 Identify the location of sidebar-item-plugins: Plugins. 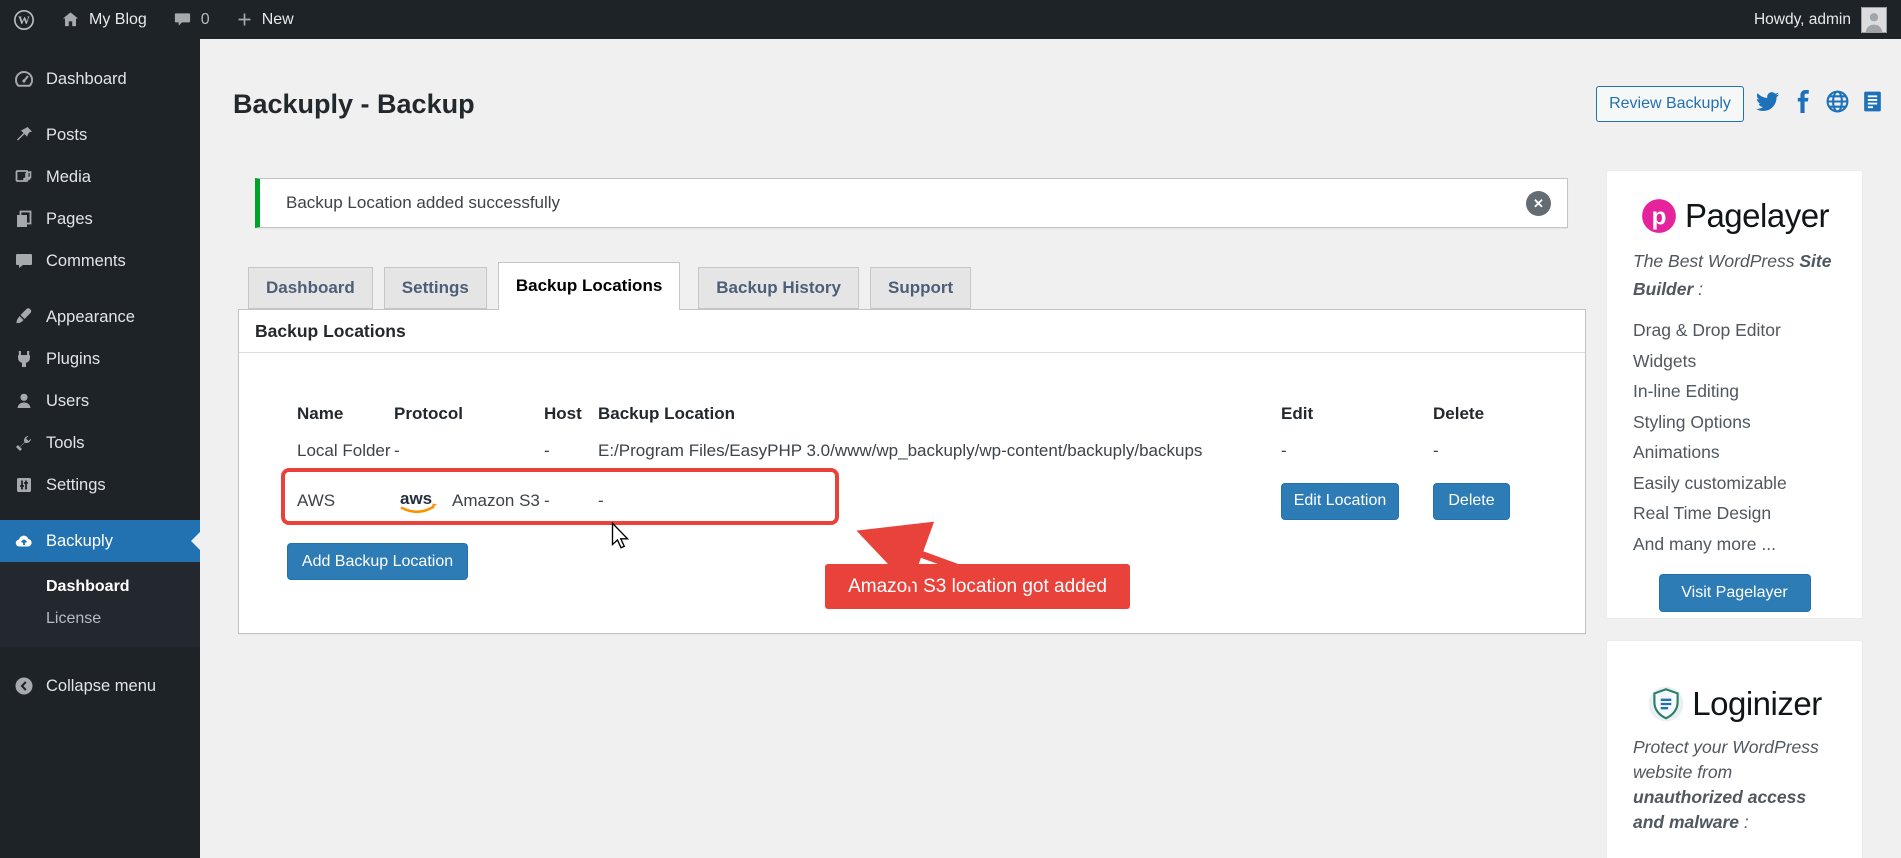
(100, 359).